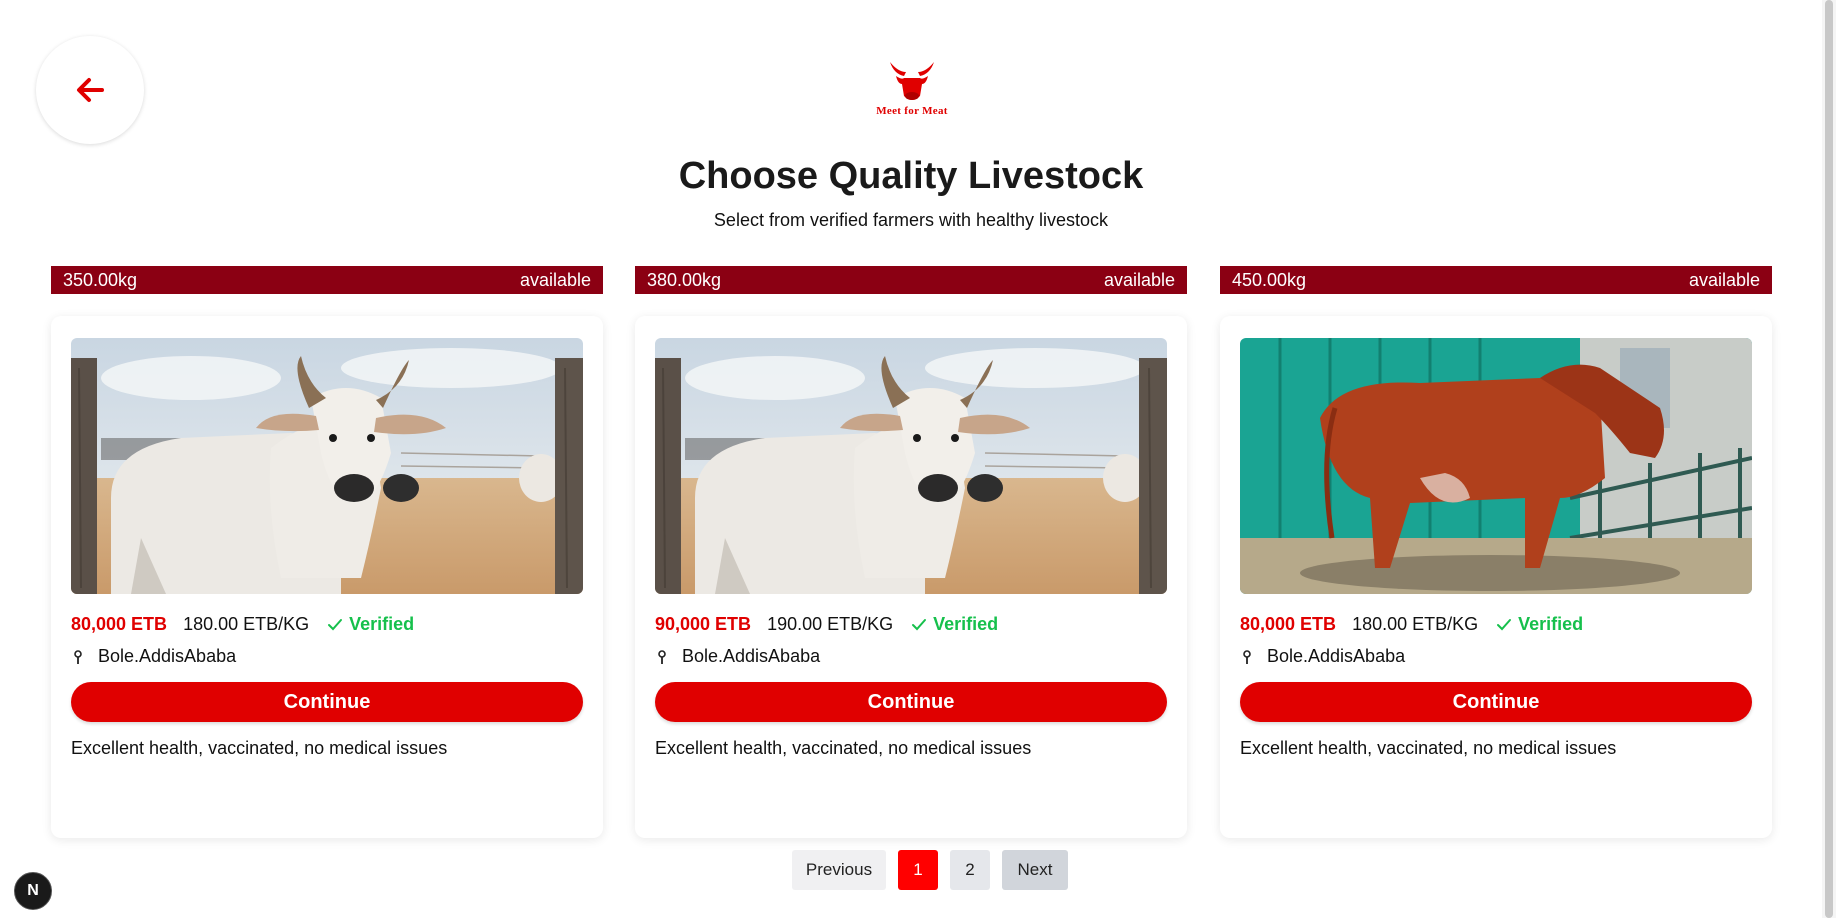 The width and height of the screenshot is (1836, 918). What do you see at coordinates (911, 280) in the screenshot?
I see `weight-ribbon: 380.00kg available` at bounding box center [911, 280].